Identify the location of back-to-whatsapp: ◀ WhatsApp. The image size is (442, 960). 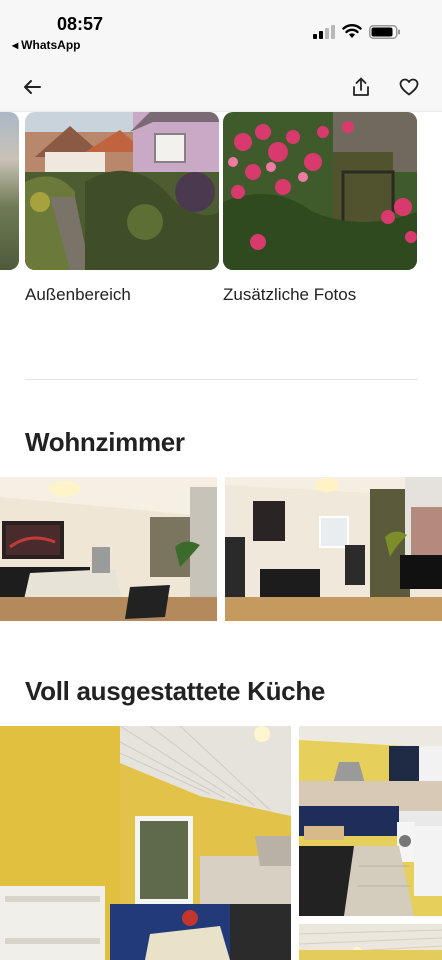
(46, 45).